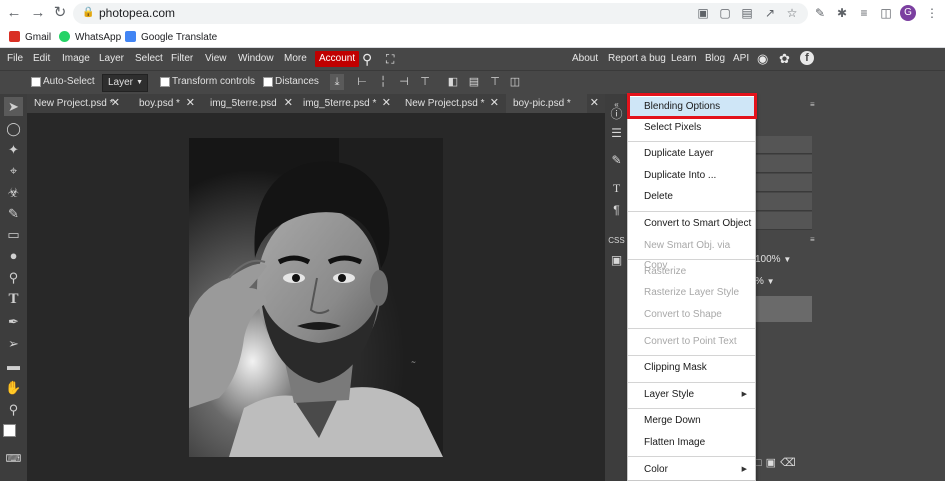 The image size is (945, 481). What do you see at coordinates (691, 293) in the screenshot?
I see `ctx-rasterize-layer-style: Rasterize Layer Style` at bounding box center [691, 293].